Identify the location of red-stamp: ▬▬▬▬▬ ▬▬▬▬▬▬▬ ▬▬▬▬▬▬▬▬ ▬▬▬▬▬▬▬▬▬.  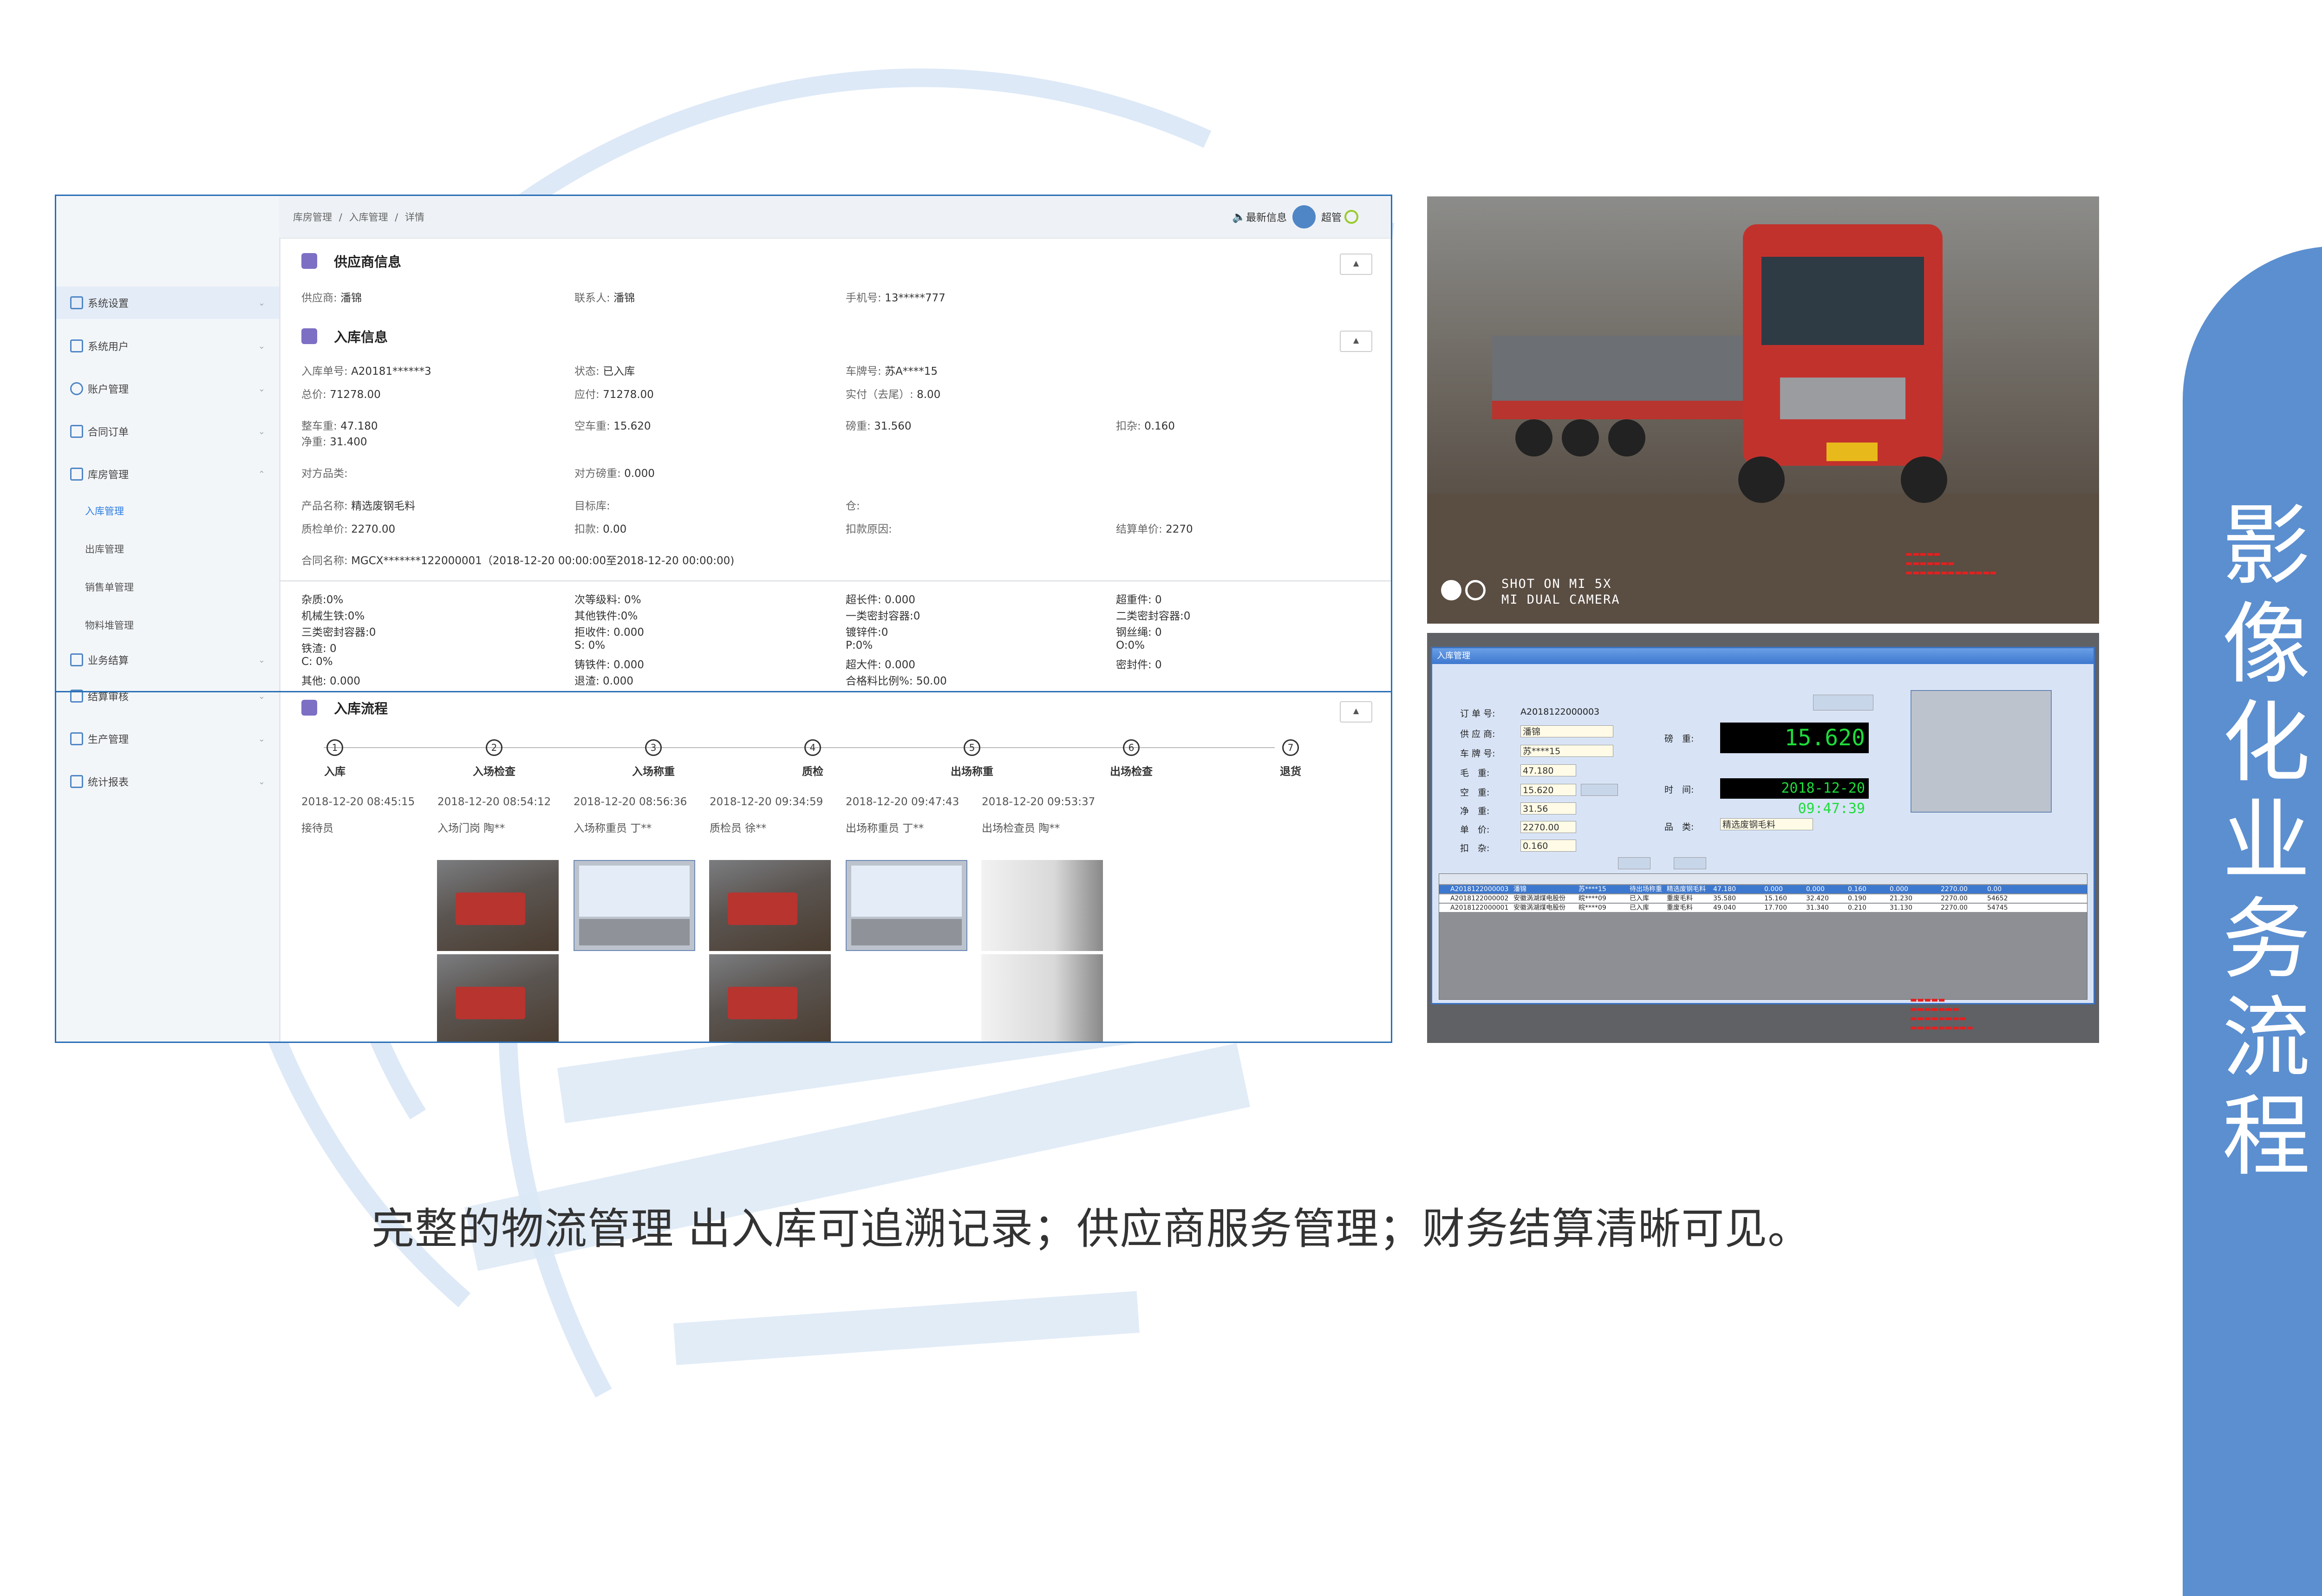
(1942, 1013).